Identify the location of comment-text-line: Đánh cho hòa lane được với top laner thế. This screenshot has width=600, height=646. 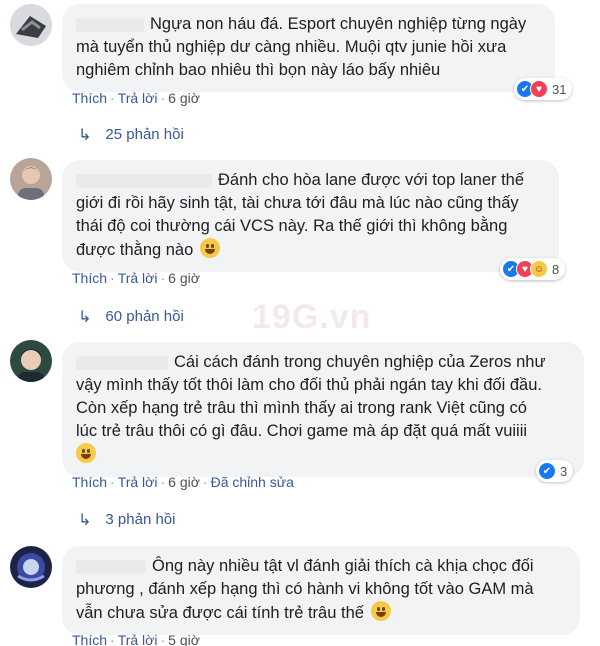
(371, 180).